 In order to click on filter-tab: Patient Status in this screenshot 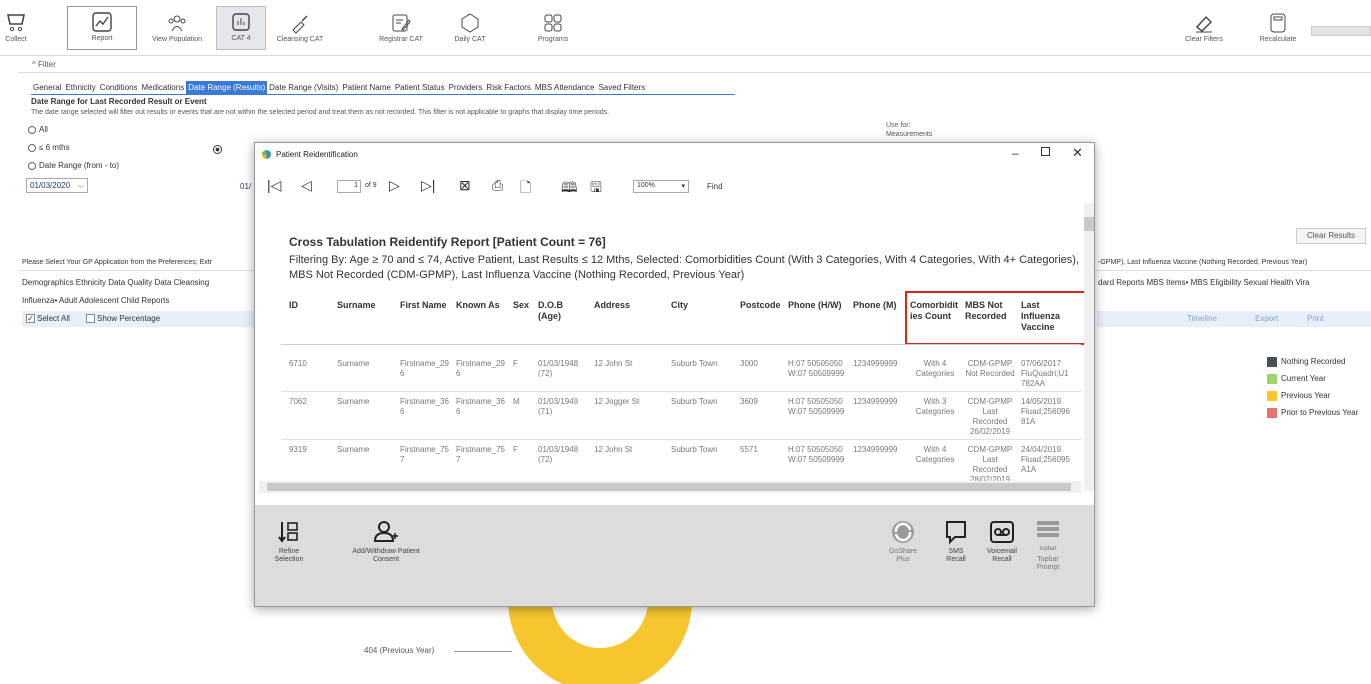, I will do `click(420, 87)`.